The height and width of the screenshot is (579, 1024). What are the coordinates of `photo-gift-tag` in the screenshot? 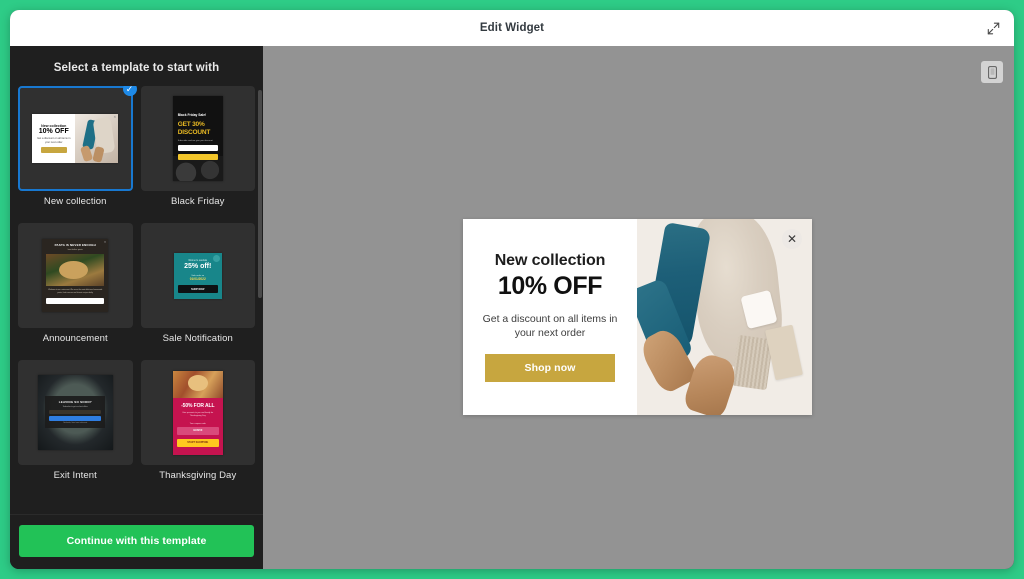 It's located at (784, 352).